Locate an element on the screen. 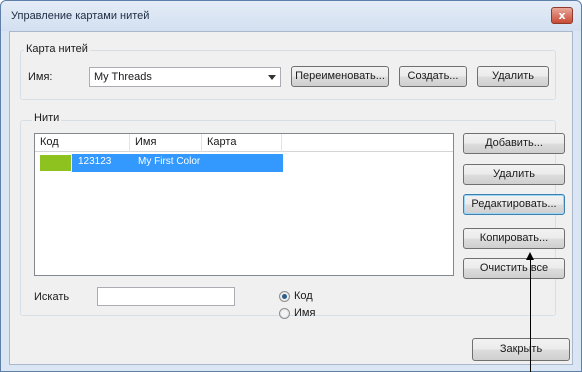  search-by-name-label: Имя is located at coordinates (304, 313).